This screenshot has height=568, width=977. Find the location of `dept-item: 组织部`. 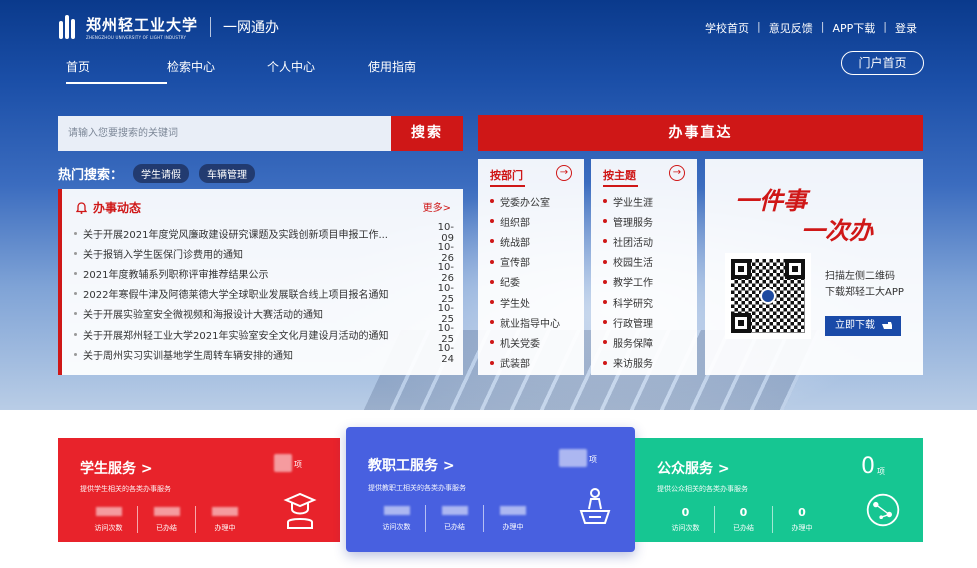

dept-item: 组织部 is located at coordinates (525, 221).